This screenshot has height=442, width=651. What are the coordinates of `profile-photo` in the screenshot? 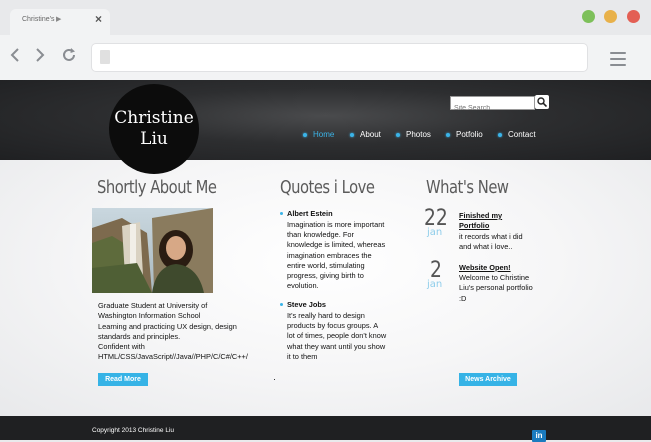 It's located at (152, 250).